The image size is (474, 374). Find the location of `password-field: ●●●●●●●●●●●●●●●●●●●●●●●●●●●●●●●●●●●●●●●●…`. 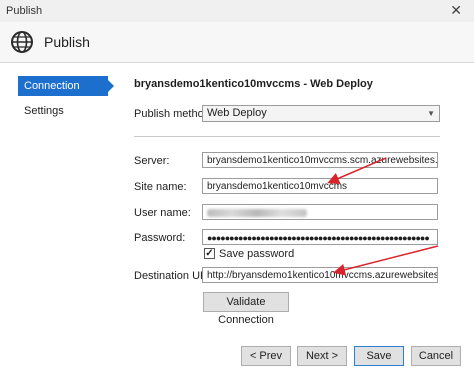

password-field: ●●●●●●●●●●●●●●●●●●●●●●●●●●●●●●●●●●●●●●●●… is located at coordinates (320, 237).